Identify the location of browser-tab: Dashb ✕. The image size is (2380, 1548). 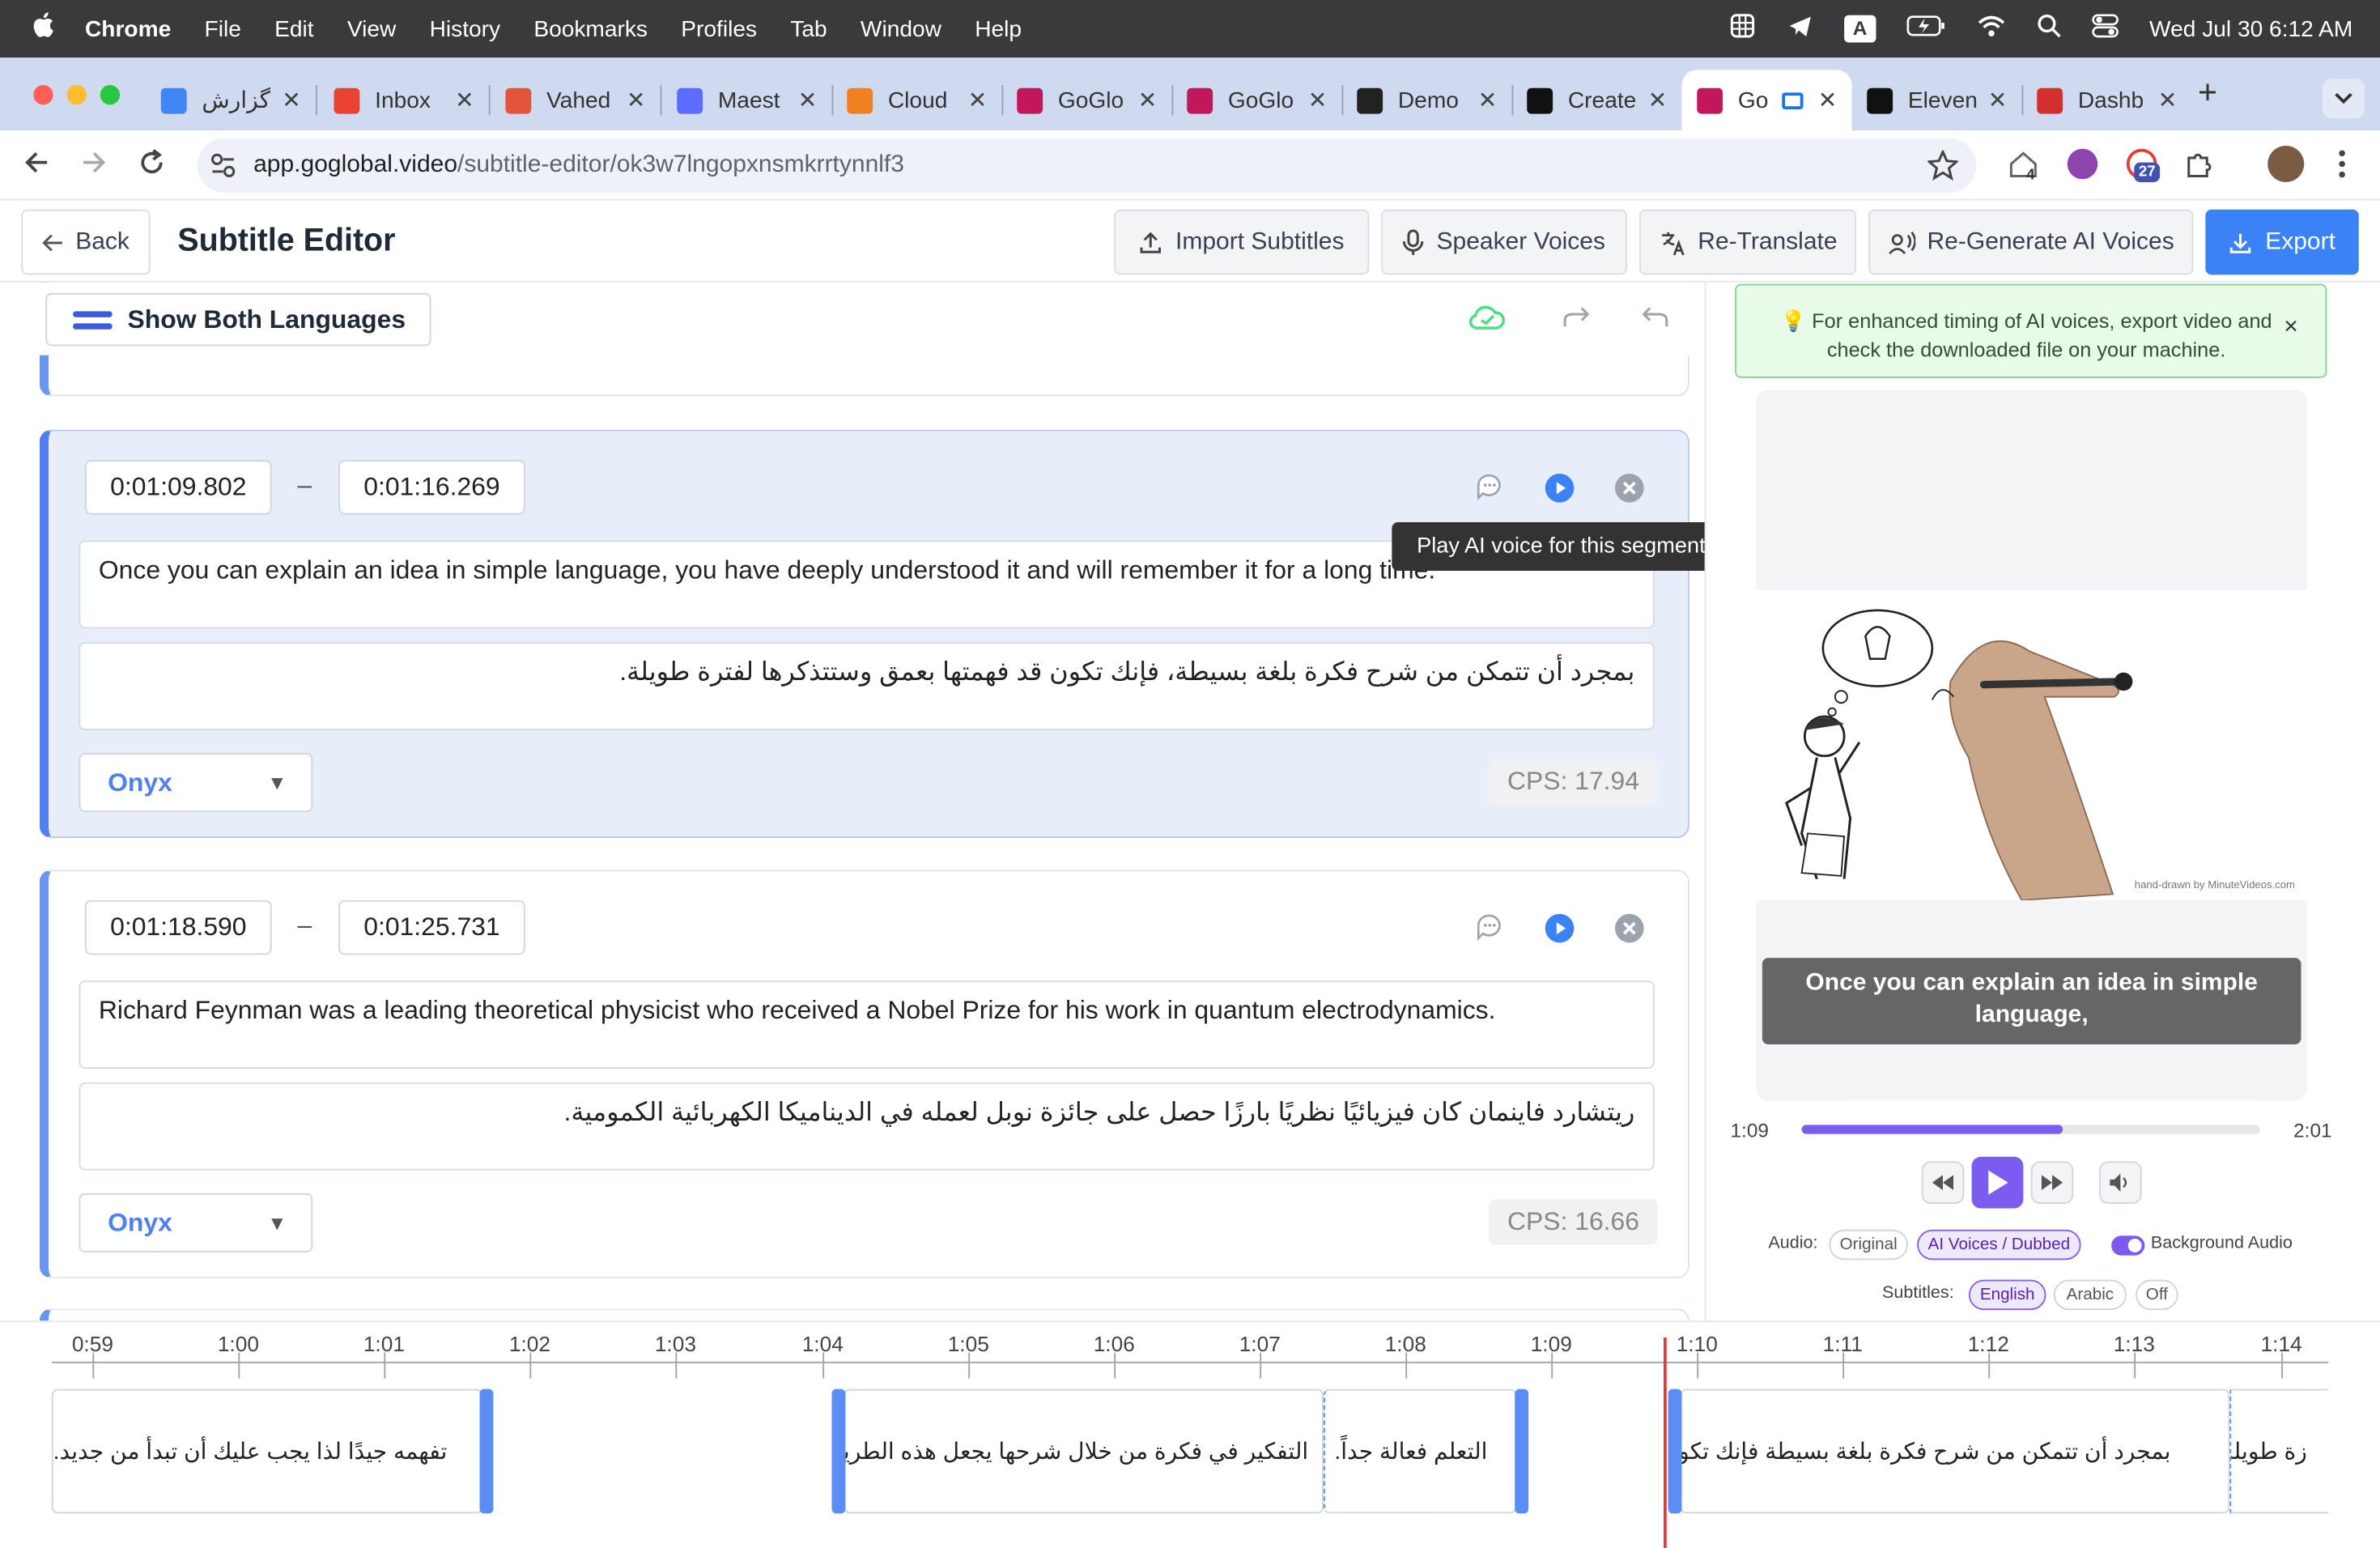
(2107, 100).